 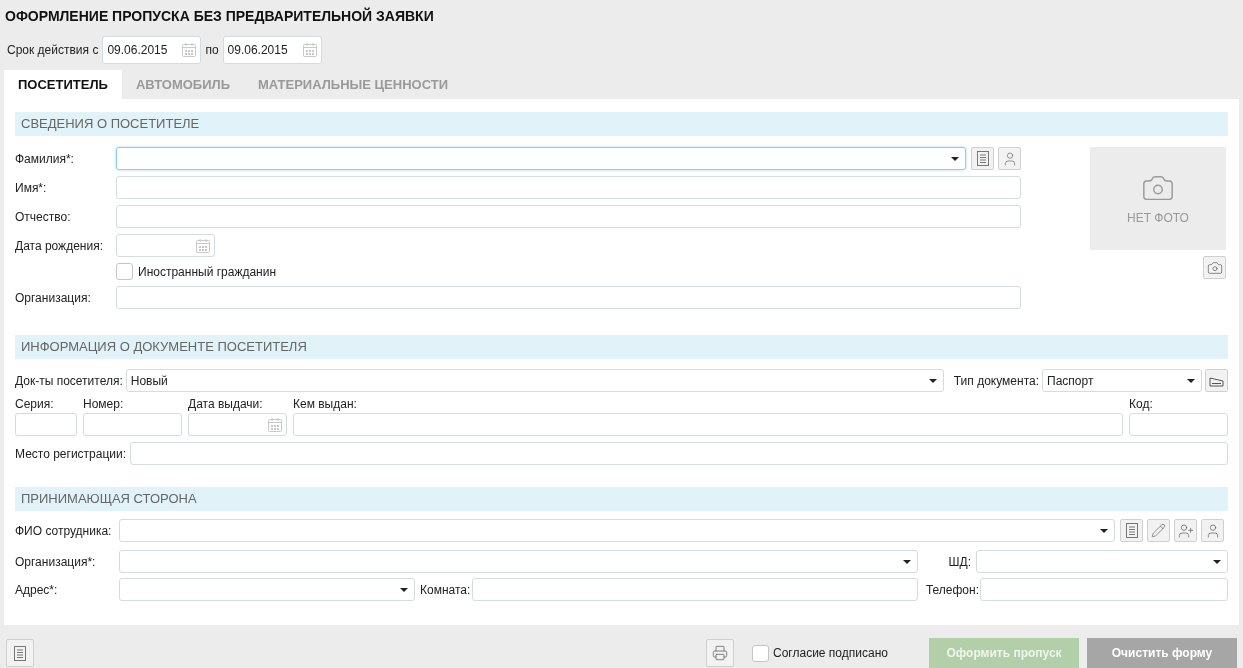 What do you see at coordinates (621, 347) in the screenshot?
I see `section-header: ИНФОРМАЦИЯ О ДОКУМЕНТЕ ПОСЕТИТЕЛЯ` at bounding box center [621, 347].